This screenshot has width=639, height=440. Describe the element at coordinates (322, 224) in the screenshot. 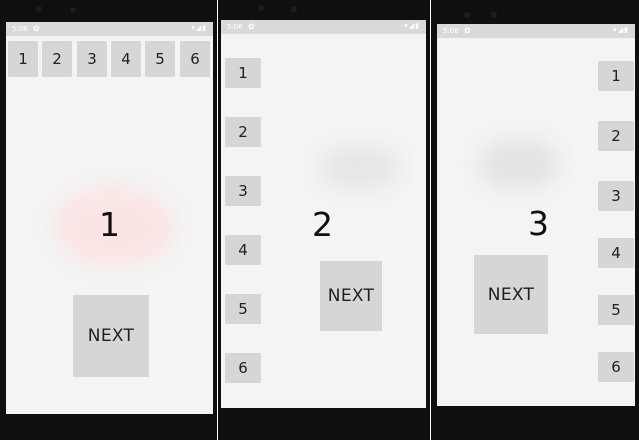

I see `page-number: 2` at that location.